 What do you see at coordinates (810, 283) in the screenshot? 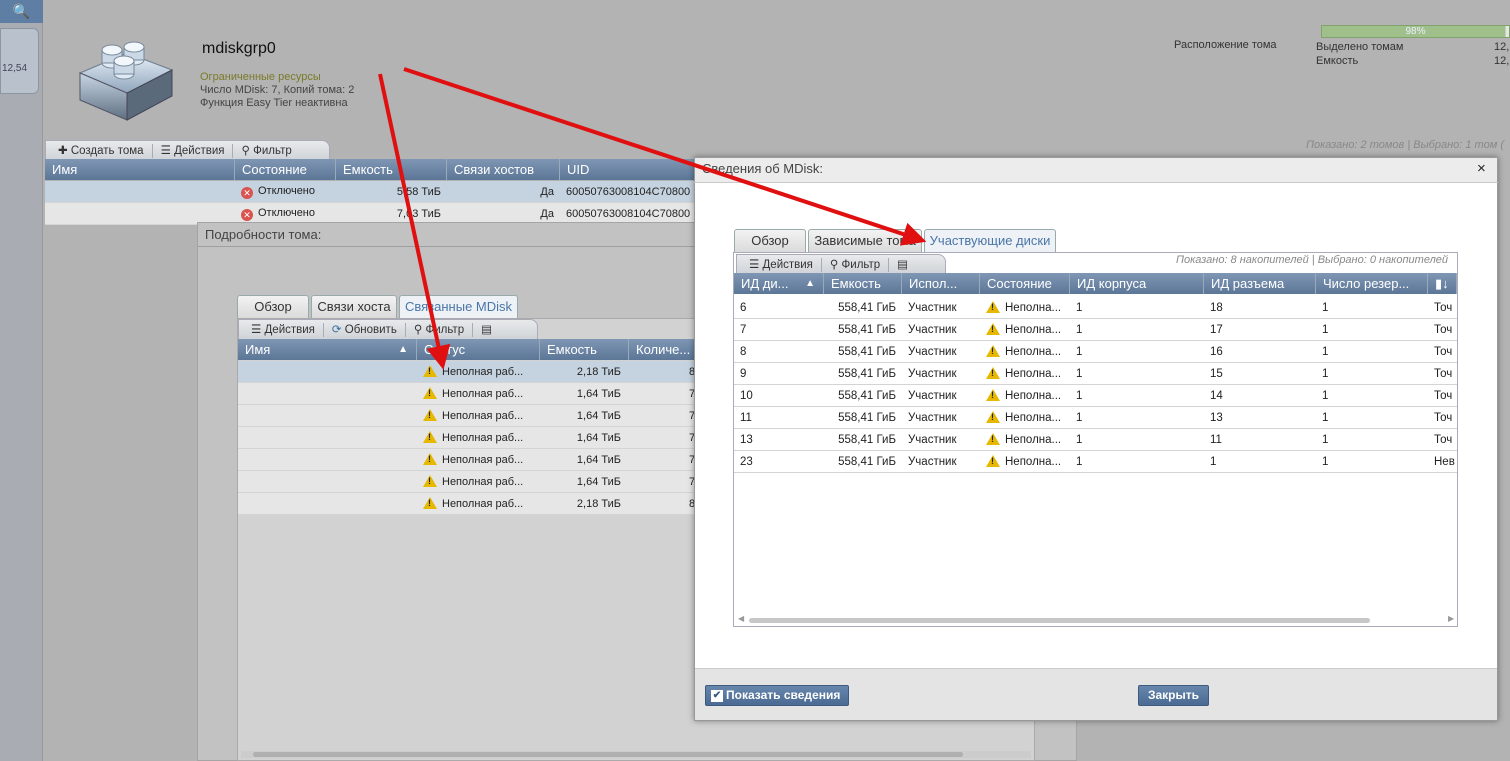
I see `sort-asc-icon: ▲` at bounding box center [810, 283].